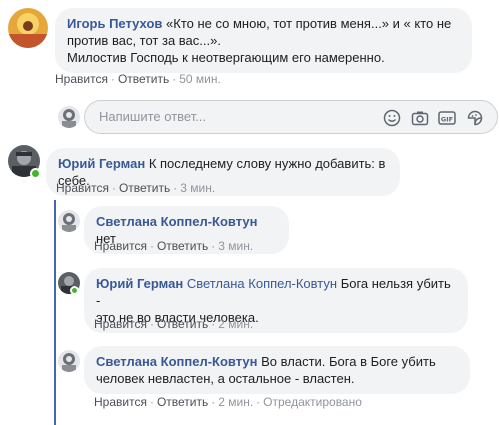 The image size is (499, 425). Describe the element at coordinates (420, 118) in the screenshot. I see `camera-icon` at that location.